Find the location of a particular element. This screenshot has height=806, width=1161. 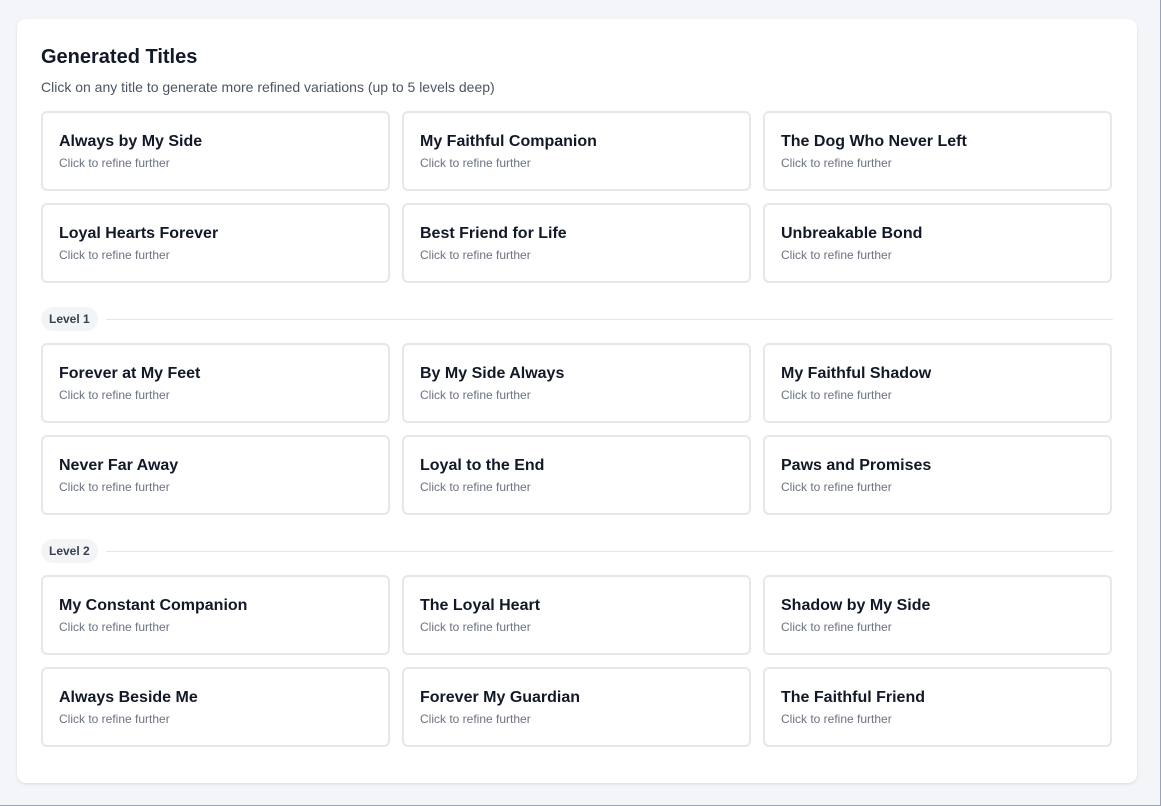

title-card-label: Shadow by My Side is located at coordinates (856, 605).